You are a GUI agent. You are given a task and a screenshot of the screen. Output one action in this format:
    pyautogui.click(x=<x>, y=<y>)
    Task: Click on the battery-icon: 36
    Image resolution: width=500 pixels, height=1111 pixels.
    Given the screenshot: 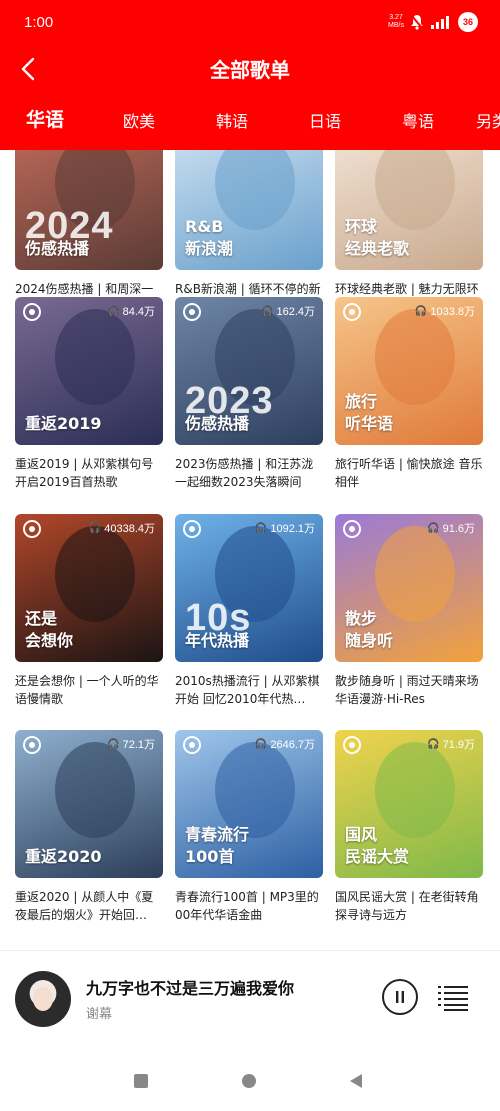 What is the action you would take?
    pyautogui.click(x=468, y=22)
    